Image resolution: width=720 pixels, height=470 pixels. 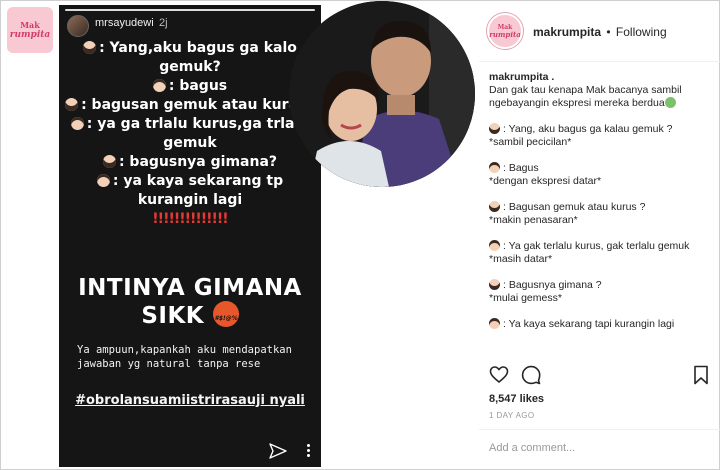 What do you see at coordinates (198, 86) in the screenshot?
I see `story-line-text: : bagus` at bounding box center [198, 86].